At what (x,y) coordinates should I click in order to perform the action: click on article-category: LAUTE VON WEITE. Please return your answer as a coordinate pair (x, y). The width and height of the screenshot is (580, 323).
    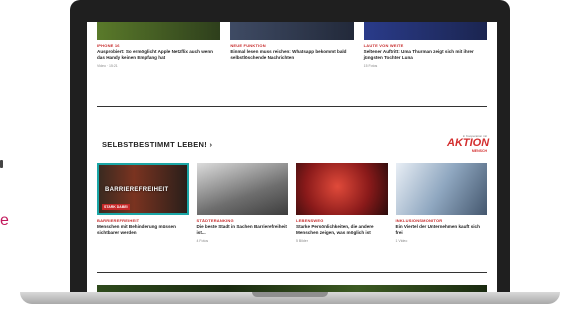
    Looking at the image, I should click on (383, 45).